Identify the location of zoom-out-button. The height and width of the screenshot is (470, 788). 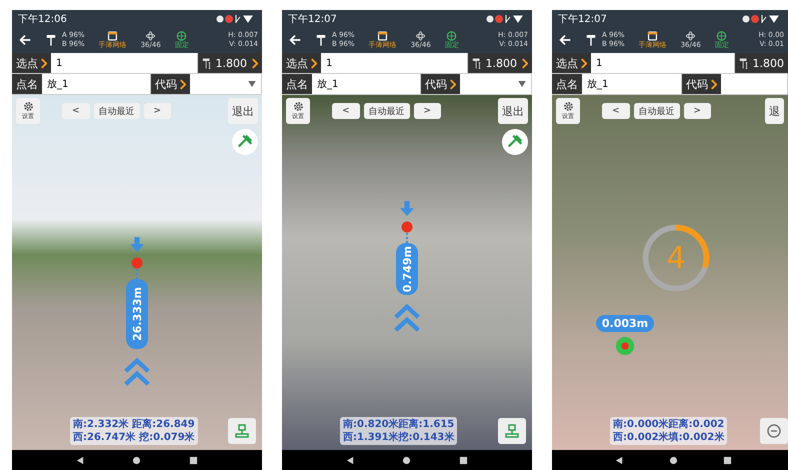
(774, 431).